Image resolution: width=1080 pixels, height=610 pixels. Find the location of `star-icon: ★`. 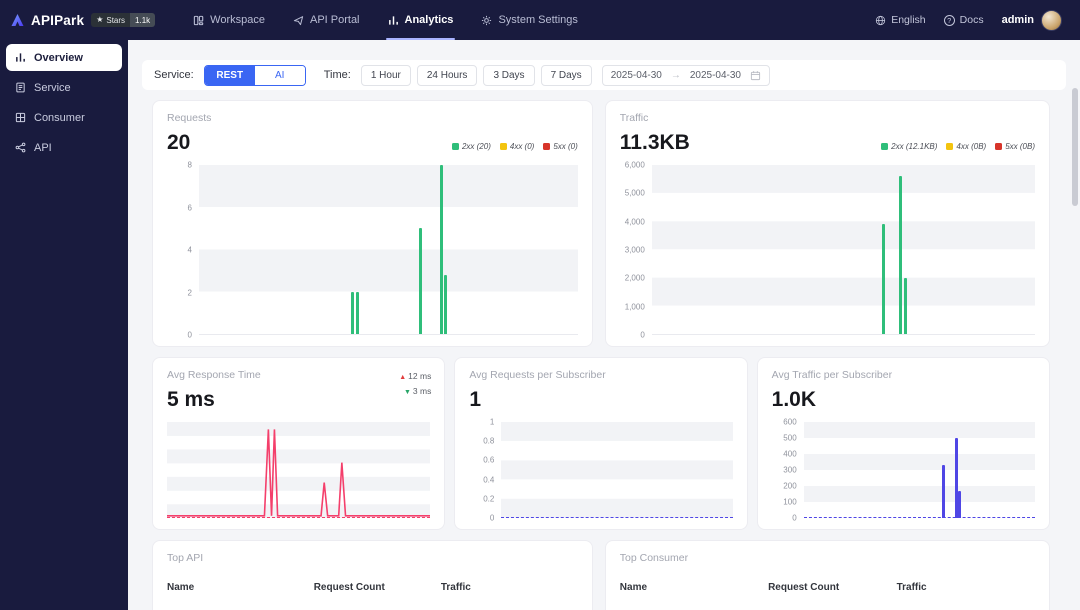

star-icon: ★ is located at coordinates (100, 19).